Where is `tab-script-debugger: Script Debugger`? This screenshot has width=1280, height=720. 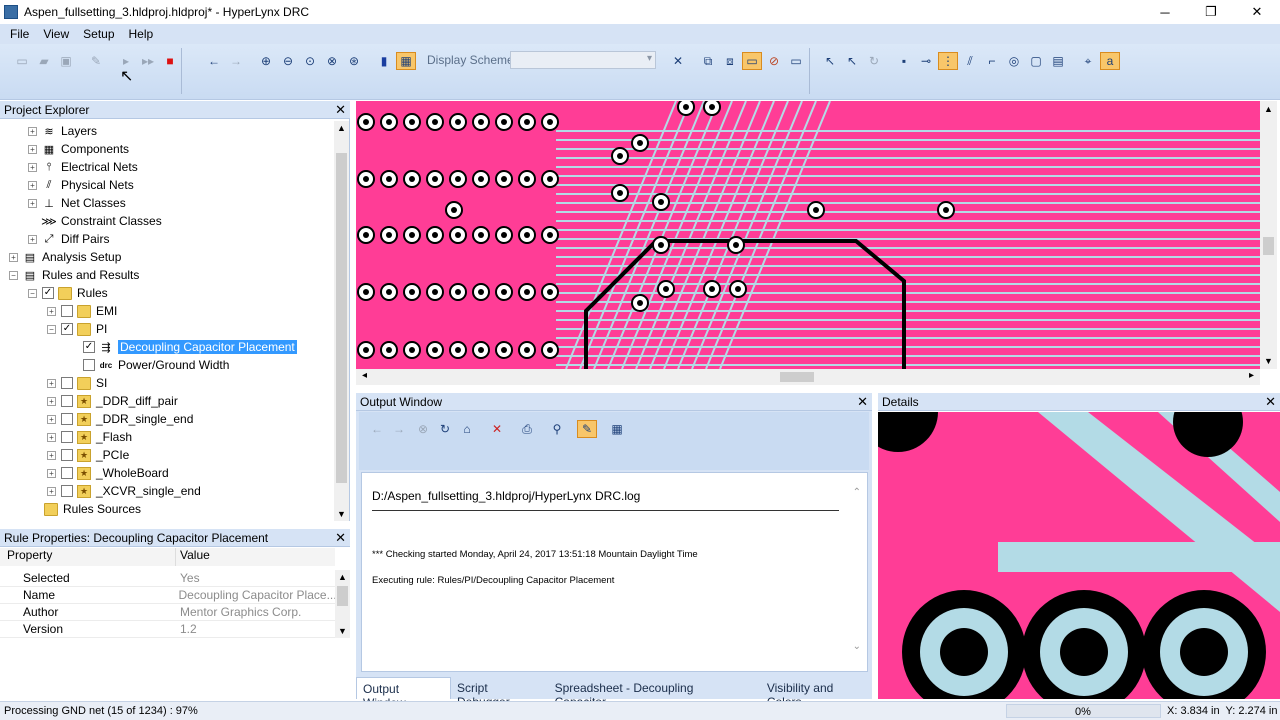 tab-script-debugger: Script Debugger is located at coordinates (500, 693).